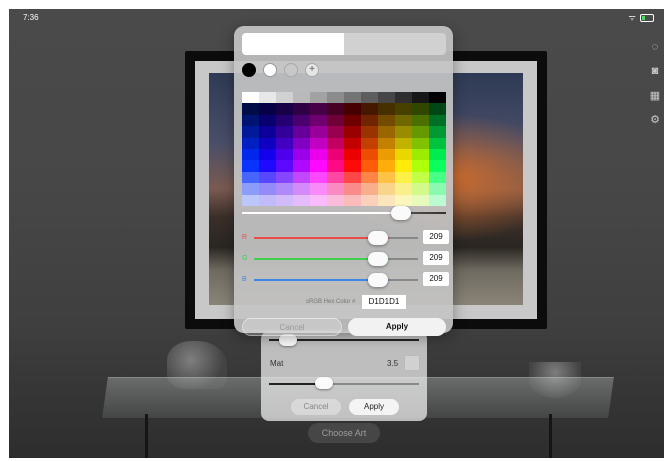  What do you see at coordinates (655, 120) in the screenshot?
I see `gear-icon: ⚙` at bounding box center [655, 120].